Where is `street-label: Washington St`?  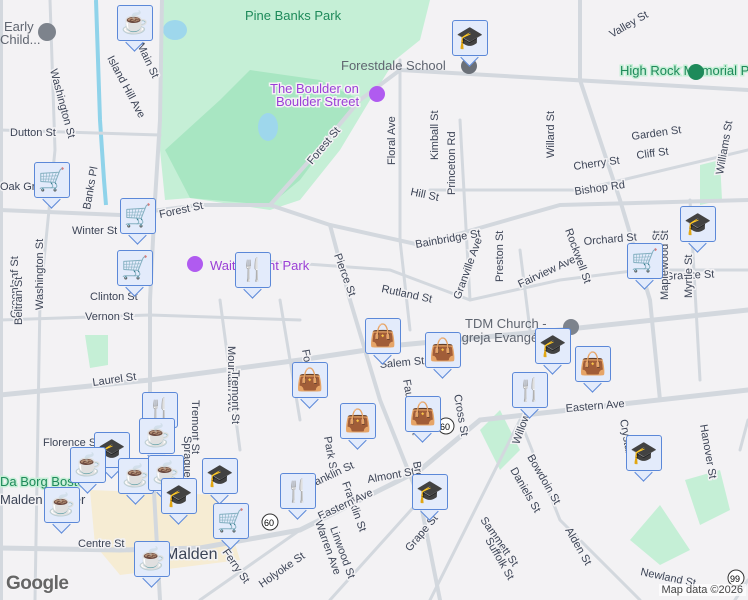
street-label: Washington St is located at coordinates (40, 274).